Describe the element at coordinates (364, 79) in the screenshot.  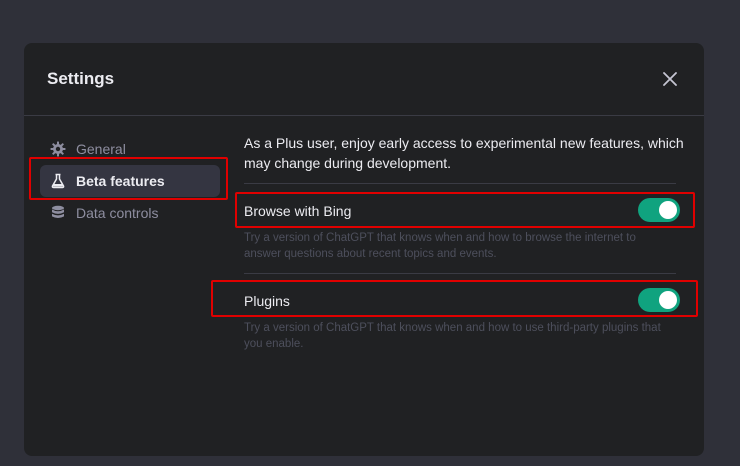
I see `modal-header: Settings` at that location.